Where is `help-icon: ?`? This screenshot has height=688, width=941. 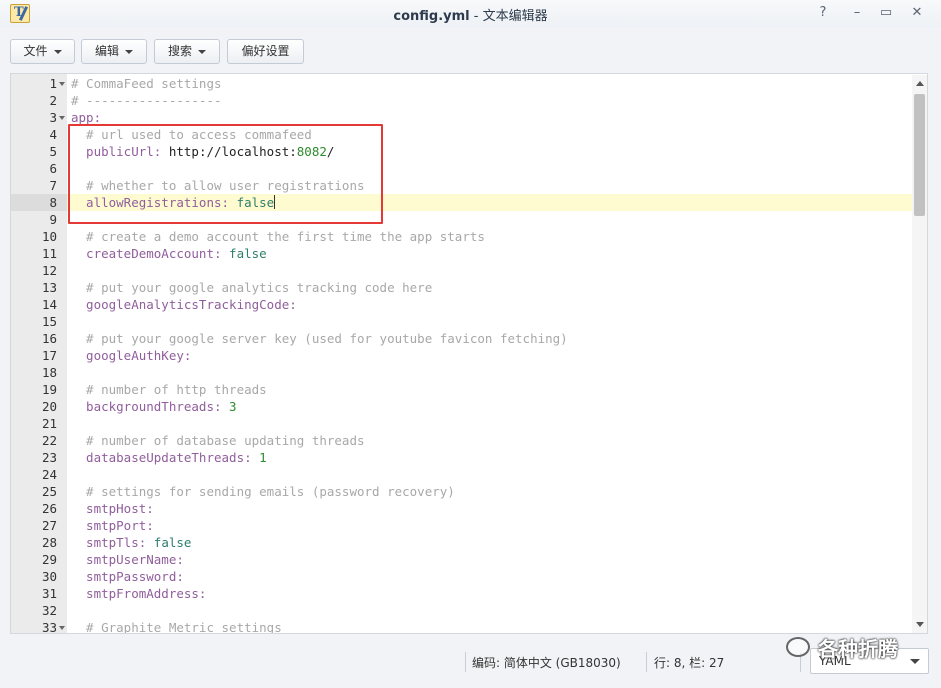
help-icon: ? is located at coordinates (823, 13).